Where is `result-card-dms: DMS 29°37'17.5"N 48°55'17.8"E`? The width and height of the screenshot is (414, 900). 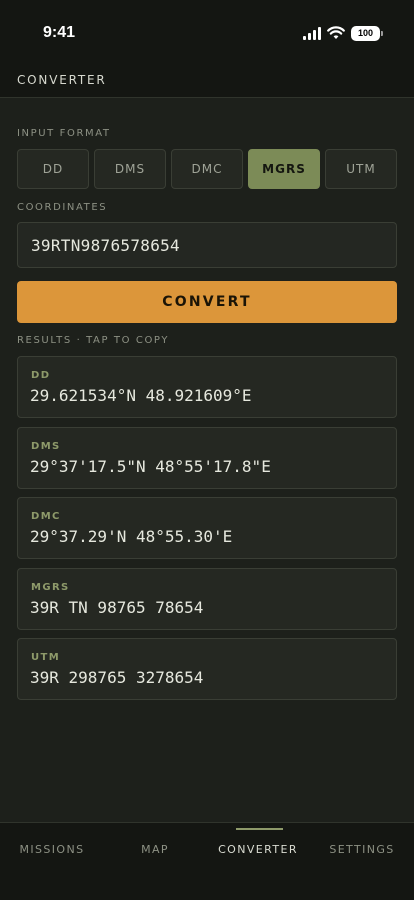
result-card-dms: DMS 29°37'17.5"N 48°55'17.8"E is located at coordinates (207, 458).